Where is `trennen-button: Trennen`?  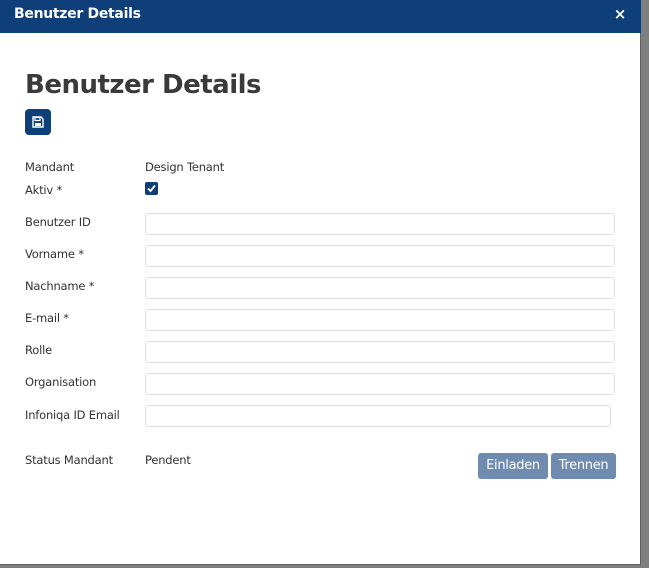 trennen-button: Trennen is located at coordinates (583, 466).